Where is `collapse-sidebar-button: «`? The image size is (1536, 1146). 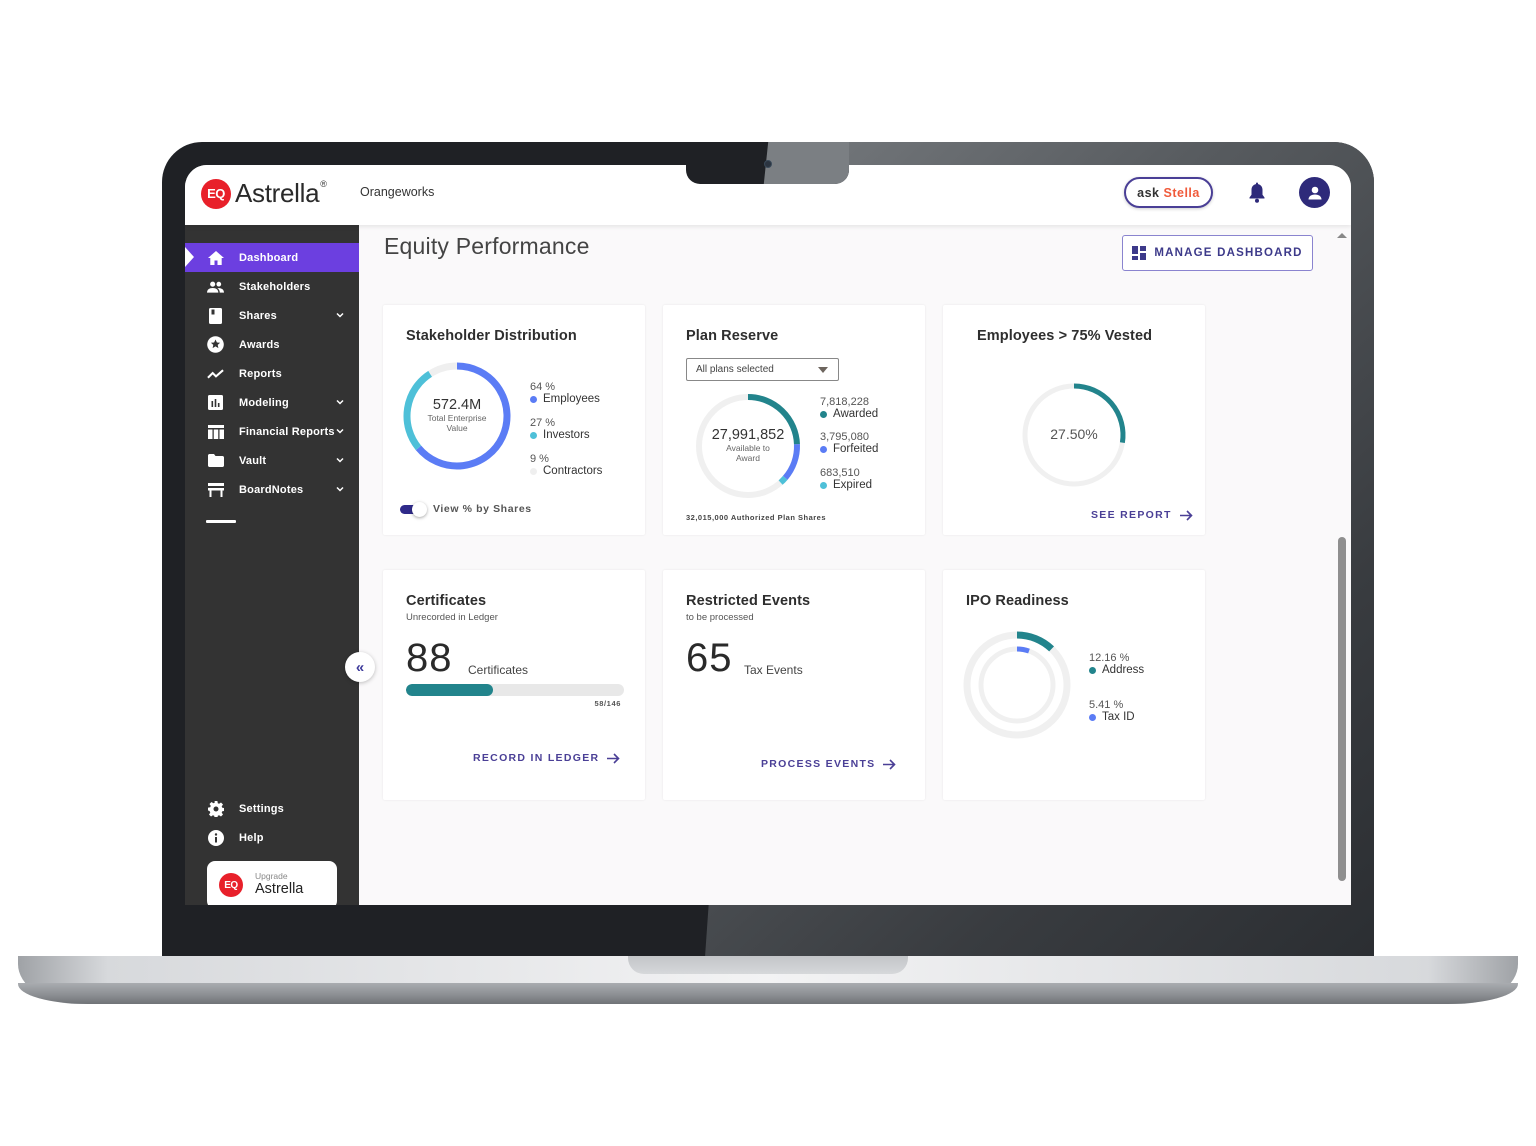 collapse-sidebar-button: « is located at coordinates (360, 667).